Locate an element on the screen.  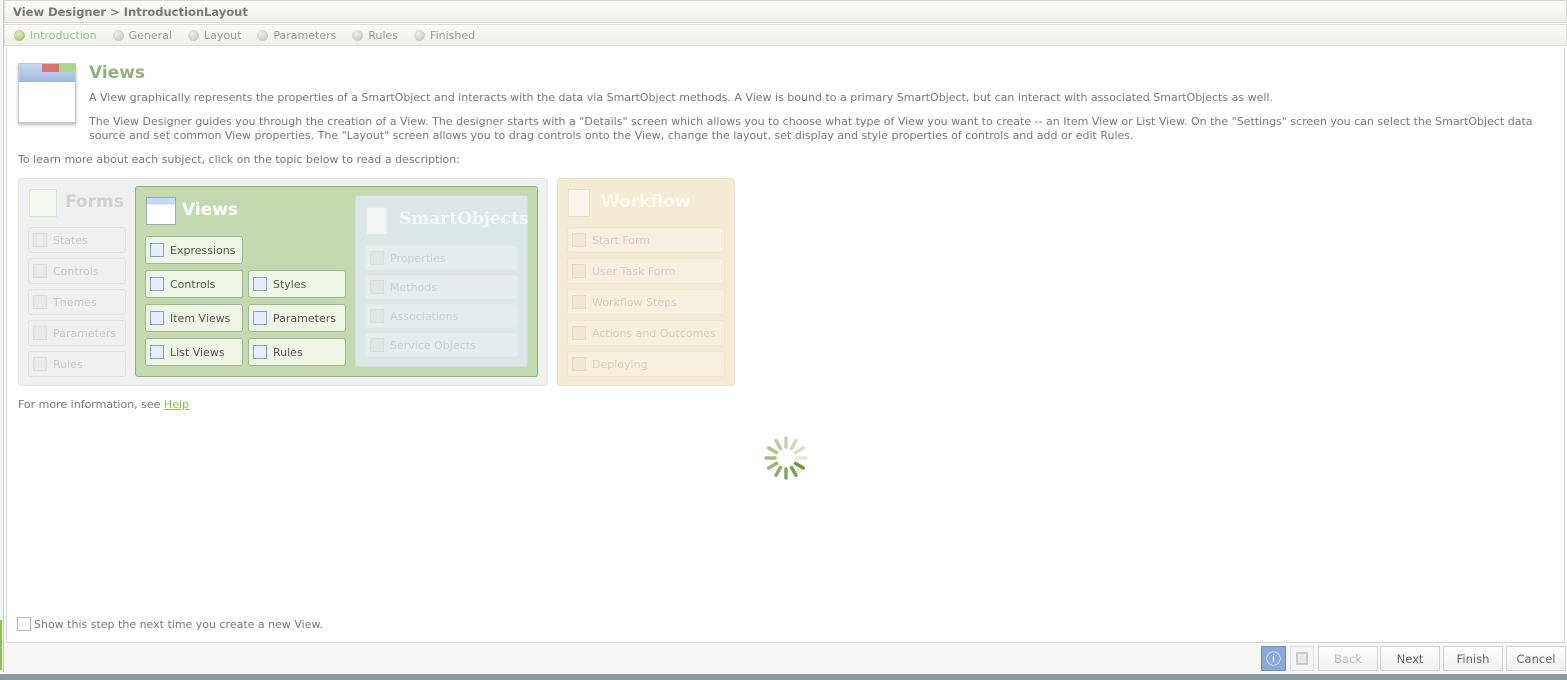
smartobjects-item-associations: Associations is located at coordinates (441, 316).